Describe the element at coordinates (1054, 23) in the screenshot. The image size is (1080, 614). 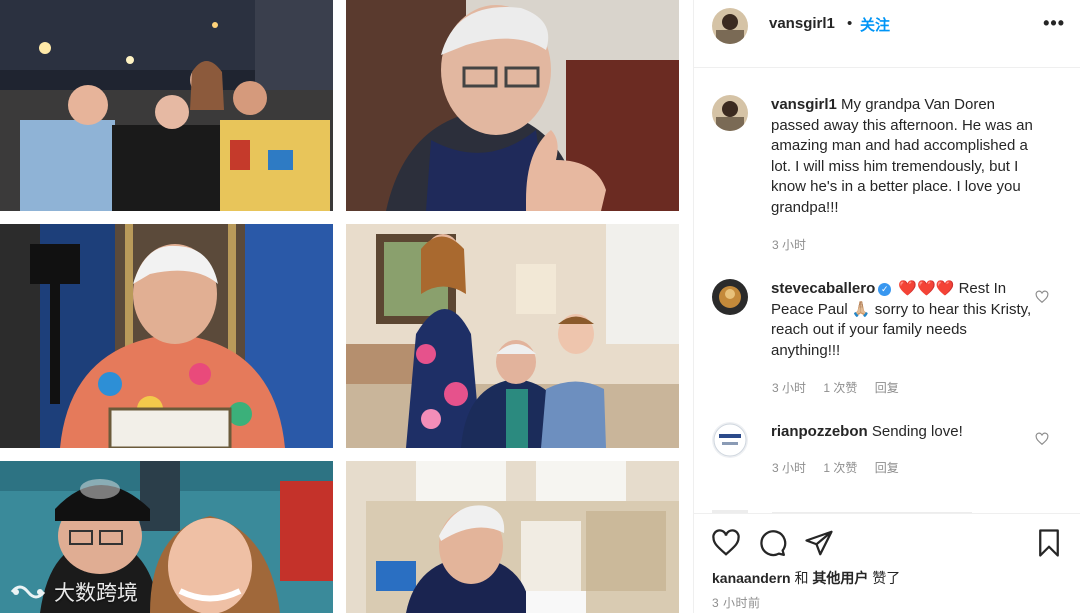
I see `more-icon: •••` at that location.